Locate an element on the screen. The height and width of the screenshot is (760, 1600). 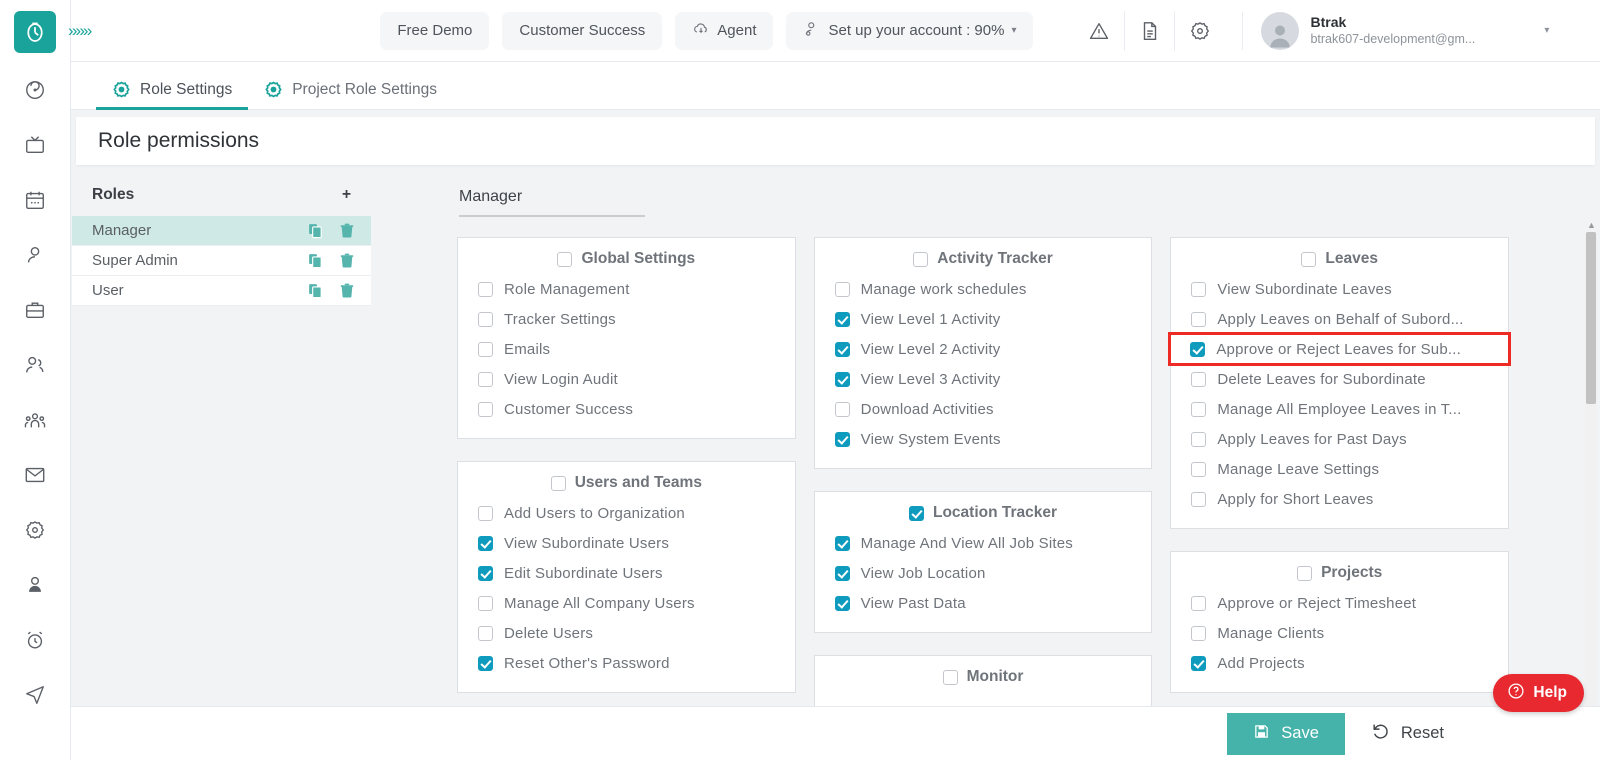
tab-project-role-settings: Project Role Settings is located at coordinates (350, 94).